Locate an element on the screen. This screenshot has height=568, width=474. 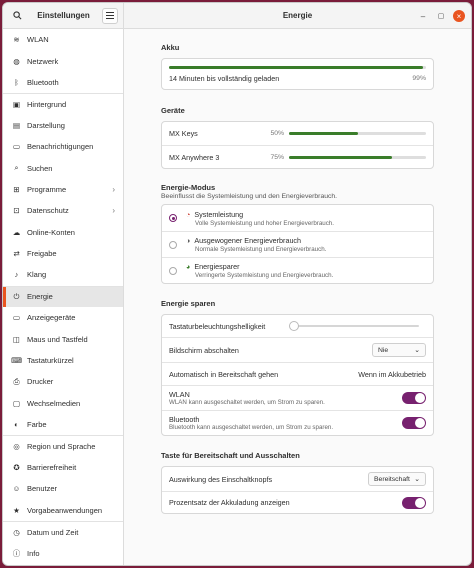
sidebar-item-info: ⓘ Info is located at coordinates (63, 552).